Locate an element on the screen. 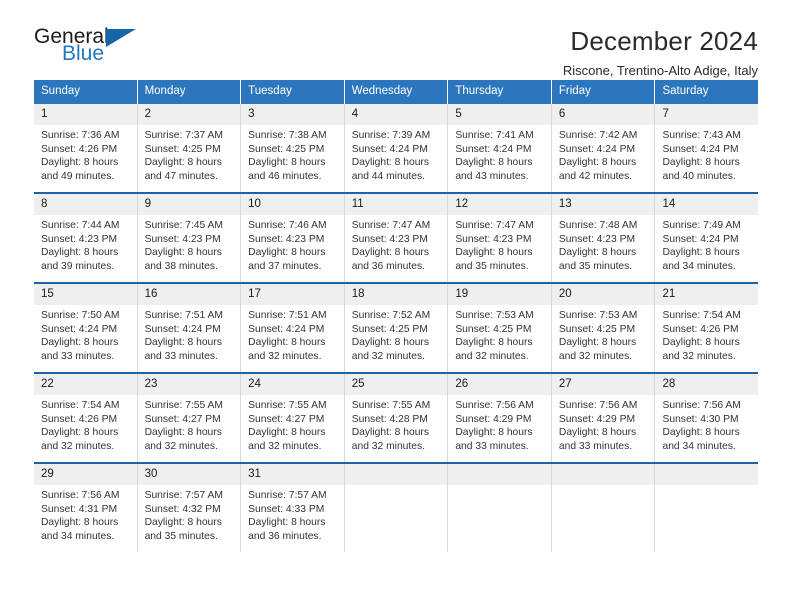 This screenshot has height=612, width=792. daylight-text-line2: and 40 minutes. is located at coordinates (699, 176).